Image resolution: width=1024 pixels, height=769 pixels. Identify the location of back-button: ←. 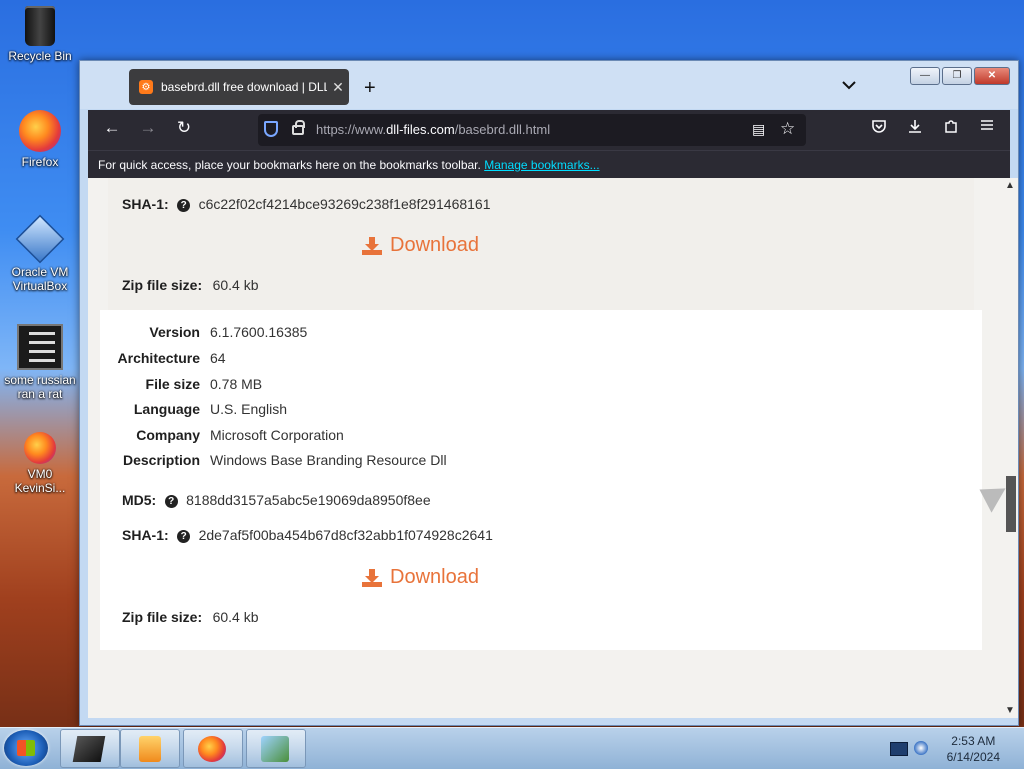
(112, 128).